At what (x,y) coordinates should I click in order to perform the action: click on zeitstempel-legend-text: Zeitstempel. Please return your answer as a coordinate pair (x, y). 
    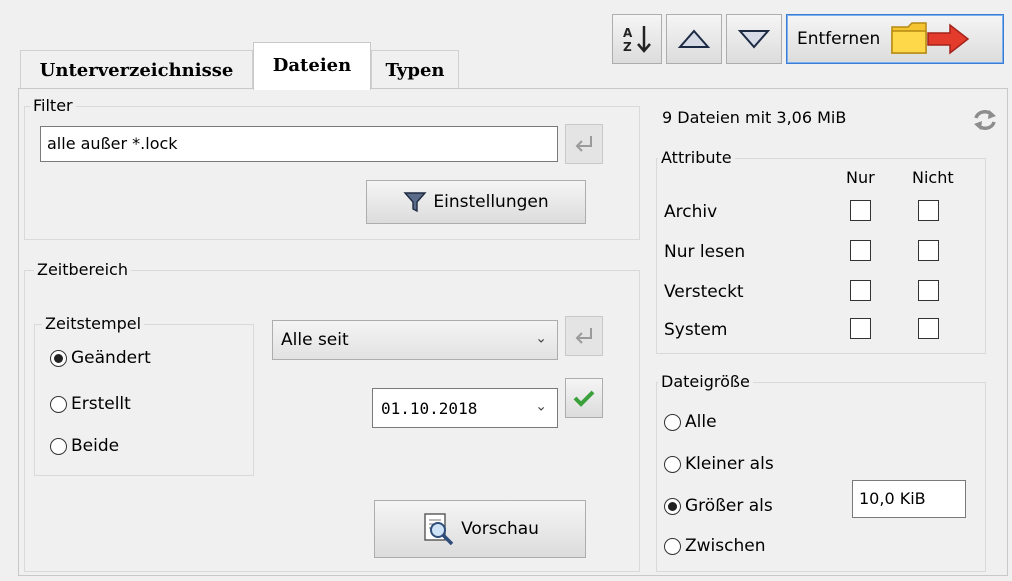
    Looking at the image, I should click on (93, 324).